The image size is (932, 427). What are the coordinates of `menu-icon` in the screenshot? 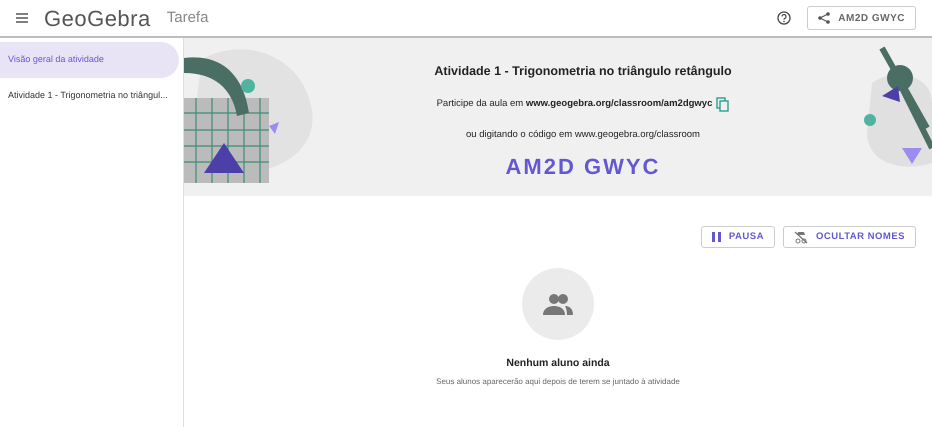 It's located at (22, 18).